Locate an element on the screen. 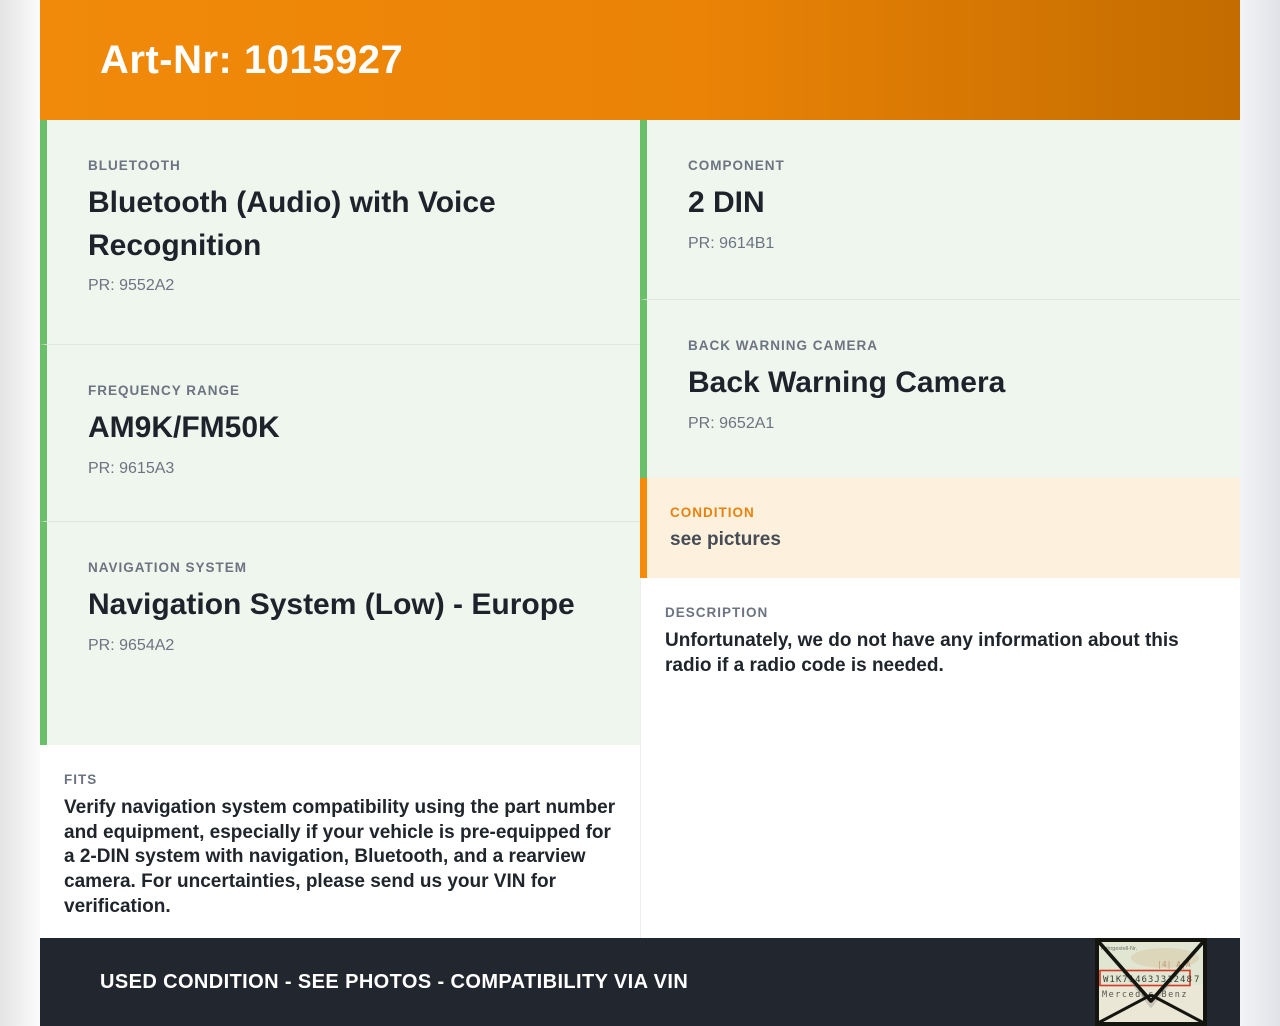 The width and height of the screenshot is (1280, 1026). vin-suffix-text: 7 is located at coordinates (1196, 980).